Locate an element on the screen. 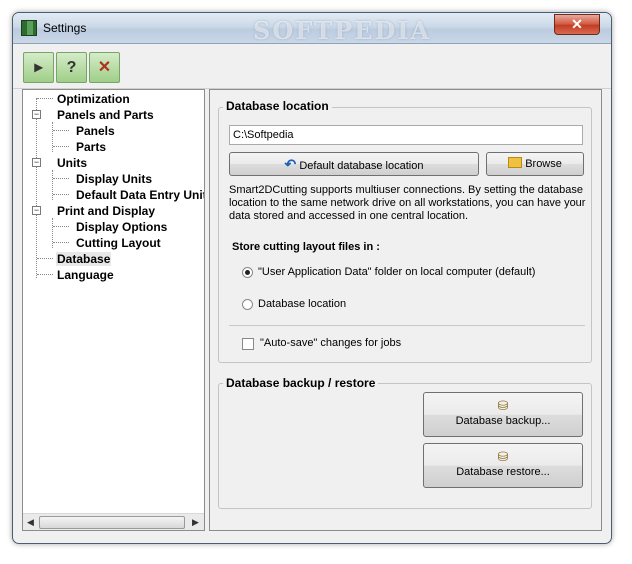 This screenshot has height=564, width=632. save-button: ▸ is located at coordinates (38, 67).